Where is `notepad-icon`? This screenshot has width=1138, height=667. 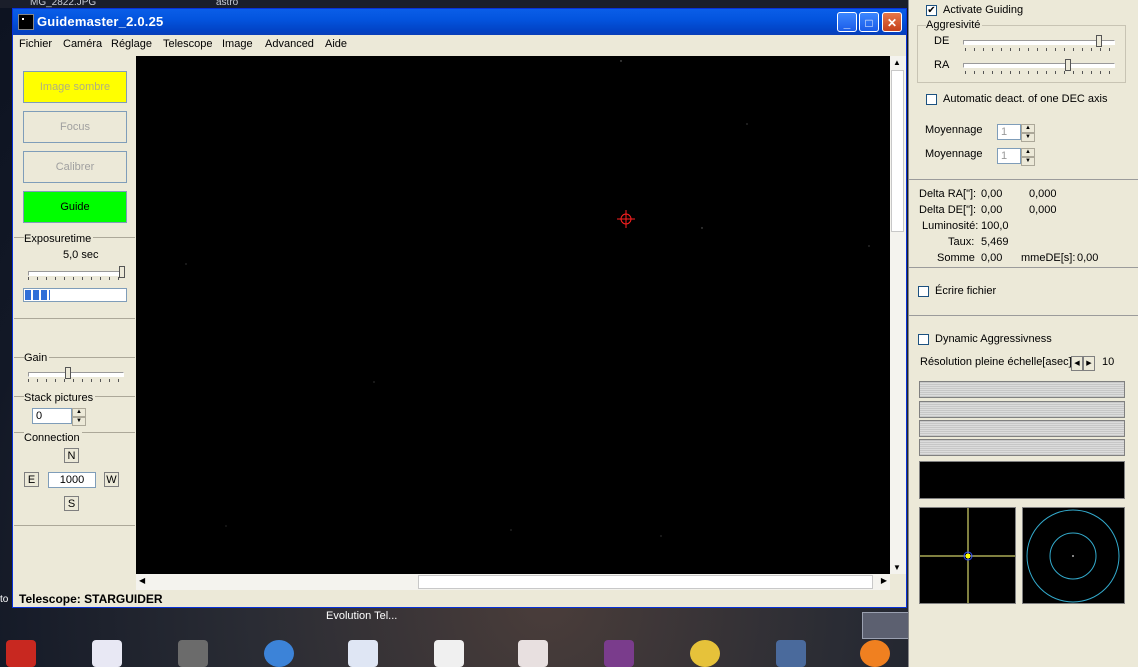 notepad-icon is located at coordinates (107, 653).